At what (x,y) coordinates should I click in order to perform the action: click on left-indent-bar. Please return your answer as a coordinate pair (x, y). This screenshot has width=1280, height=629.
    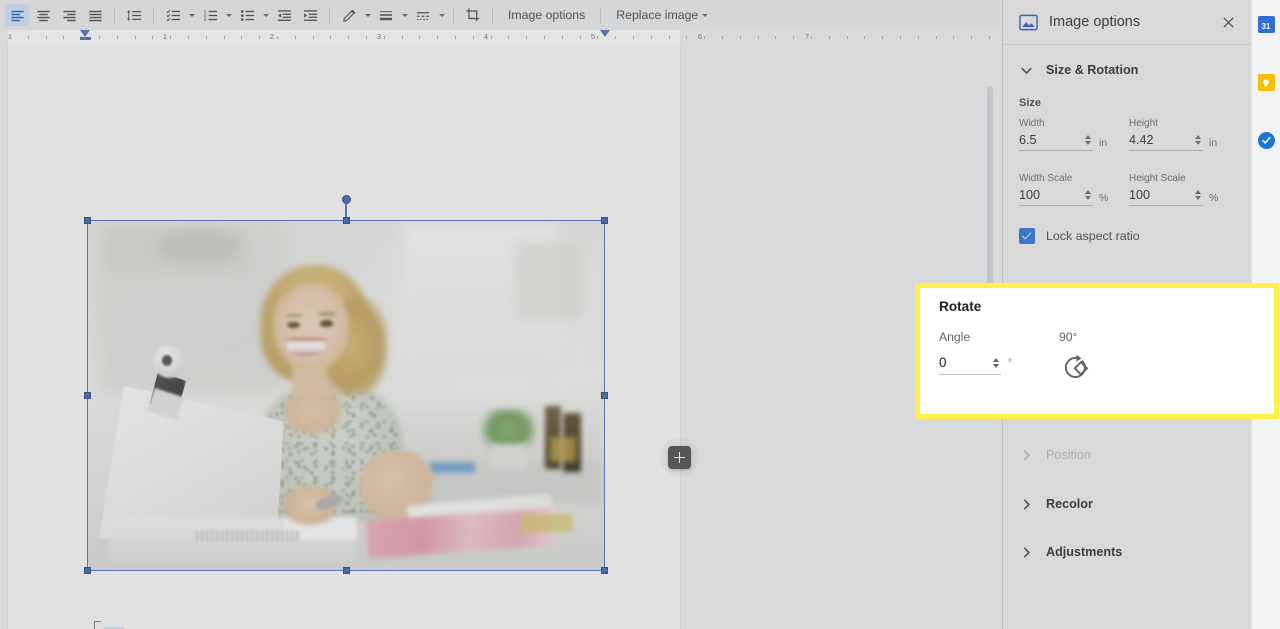
    Looking at the image, I should click on (85, 38).